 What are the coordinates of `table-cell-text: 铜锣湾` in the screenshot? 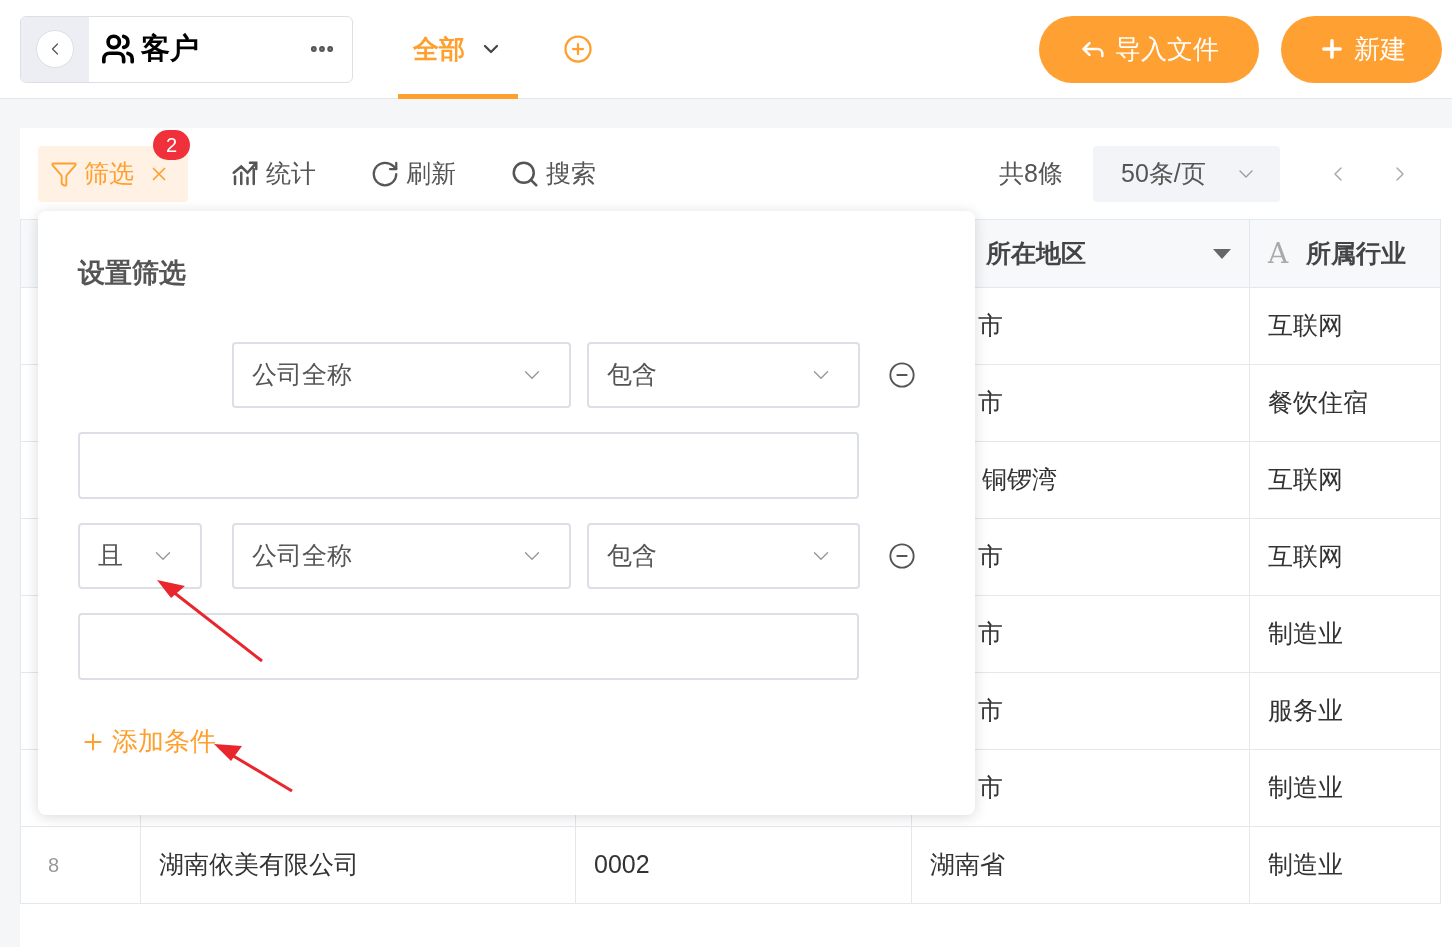 It's located at (1019, 480).